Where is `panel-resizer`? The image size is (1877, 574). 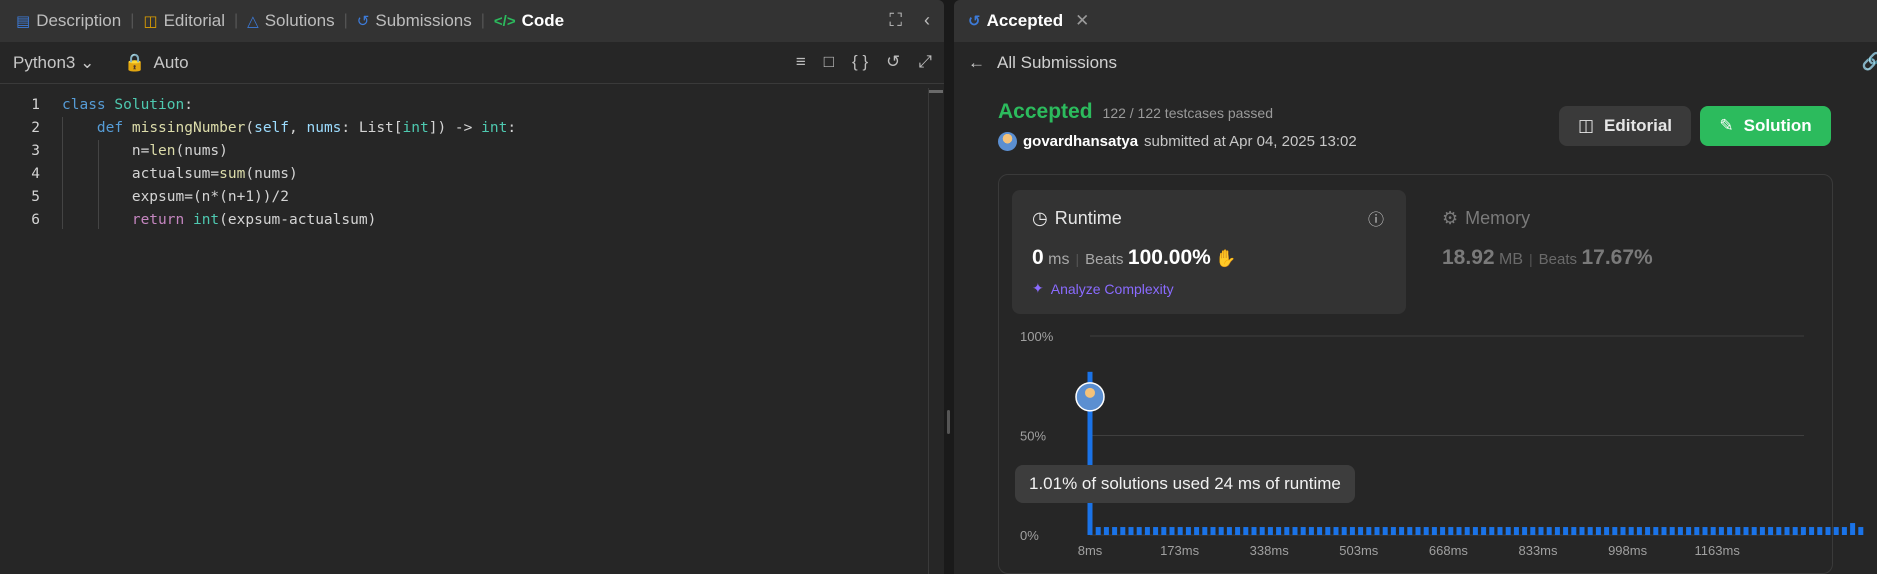
panel-resizer is located at coordinates (949, 287).